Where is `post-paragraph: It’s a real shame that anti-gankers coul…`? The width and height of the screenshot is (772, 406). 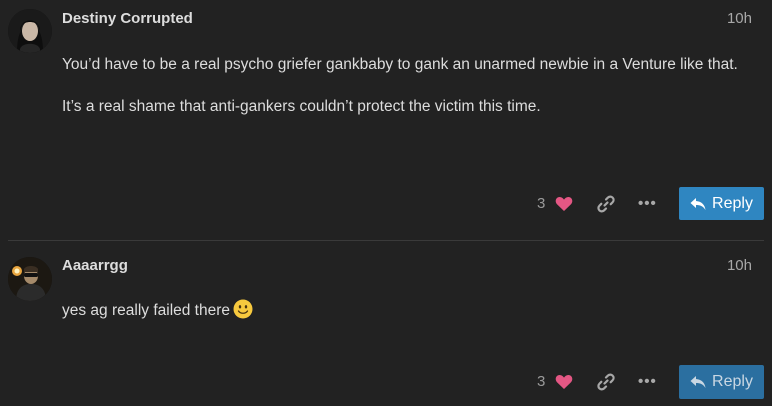 post-paragraph: It’s a real shame that anti-gankers coul… is located at coordinates (301, 106).